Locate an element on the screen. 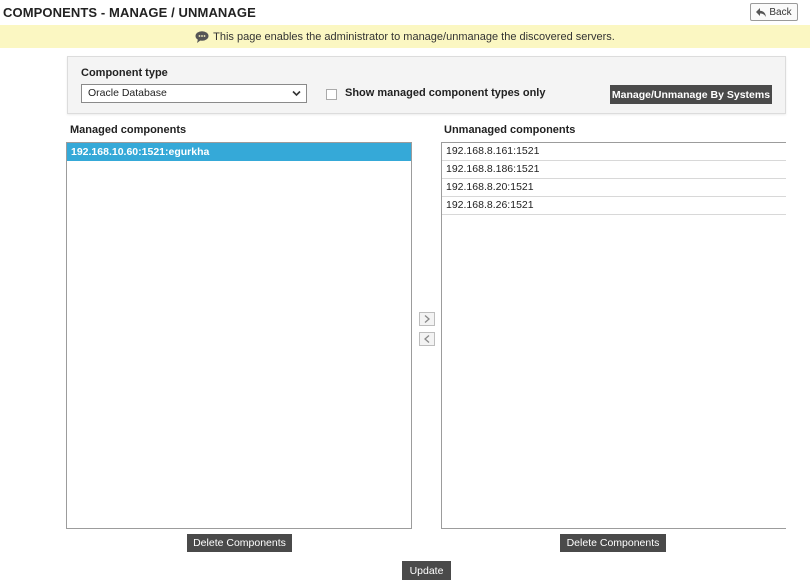  list-item: 192.168.8.20:1521 is located at coordinates (614, 188).